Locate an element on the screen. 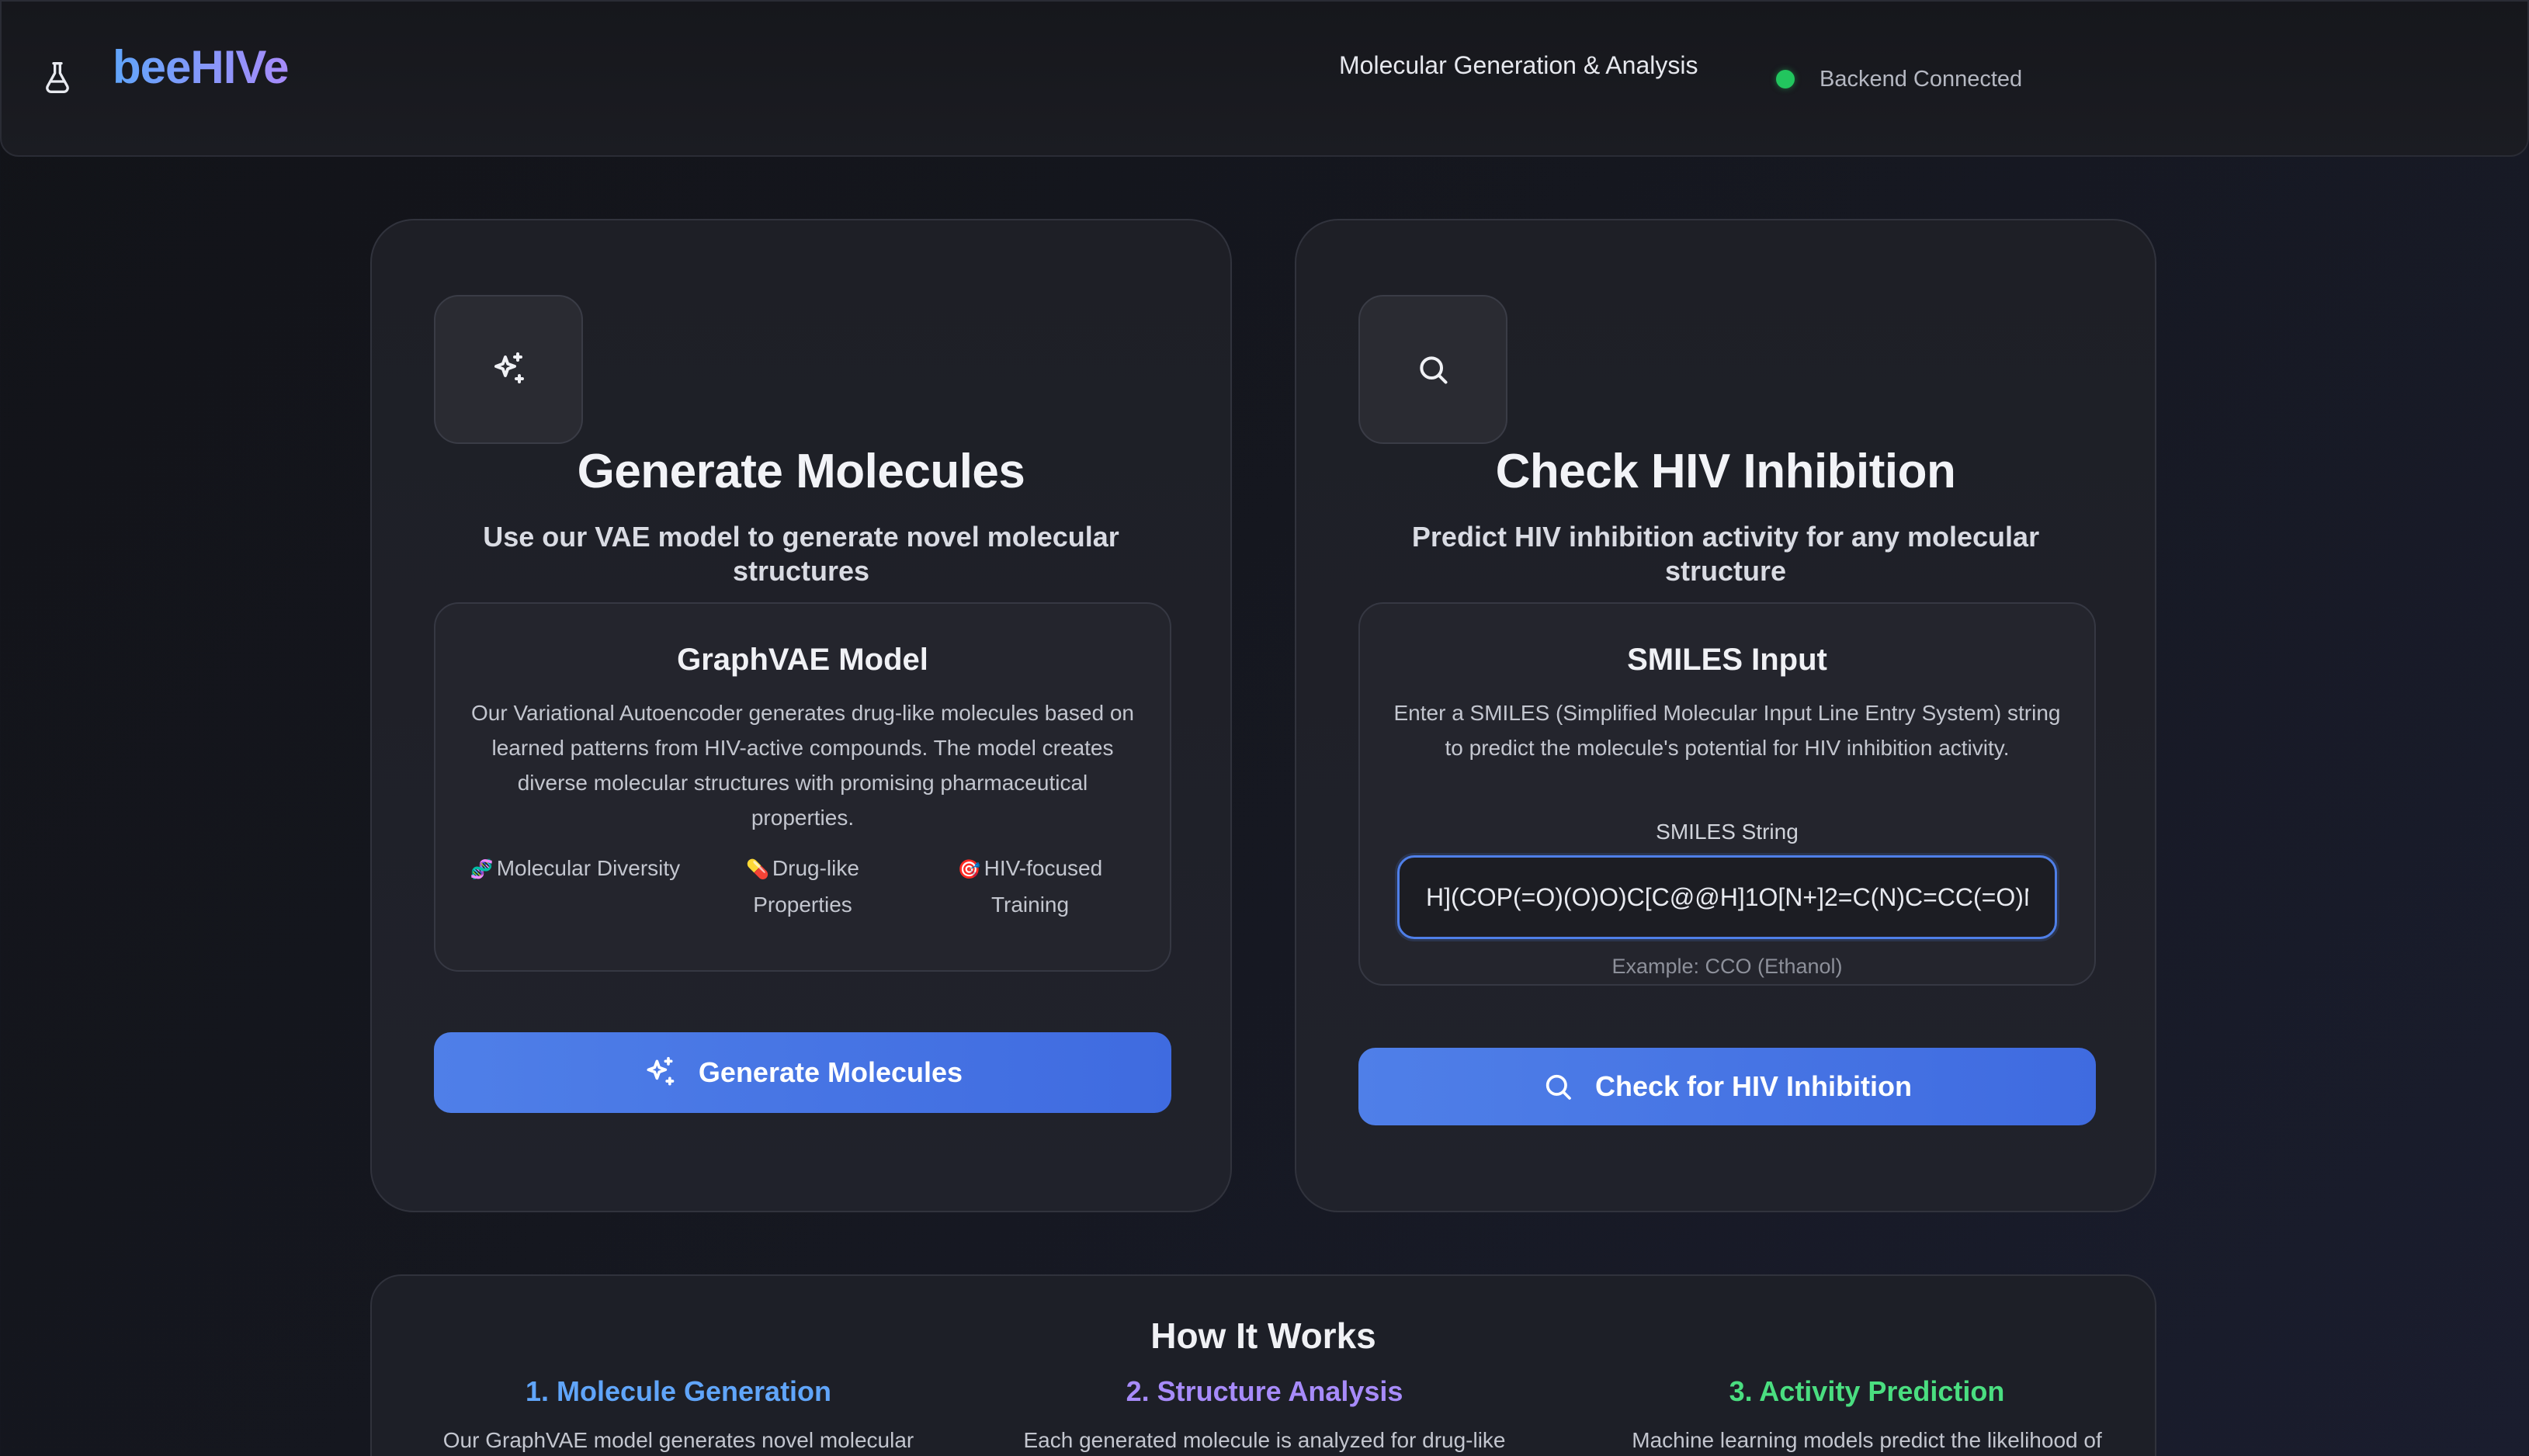  check-button-label: Check for HIV Inhibition is located at coordinates (1753, 1086).